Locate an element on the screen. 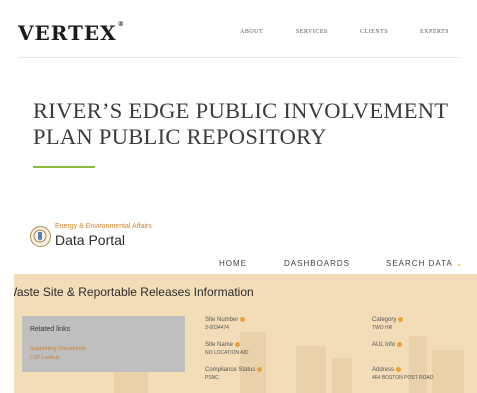  site-name-label-text: Site Name is located at coordinates (219, 345).